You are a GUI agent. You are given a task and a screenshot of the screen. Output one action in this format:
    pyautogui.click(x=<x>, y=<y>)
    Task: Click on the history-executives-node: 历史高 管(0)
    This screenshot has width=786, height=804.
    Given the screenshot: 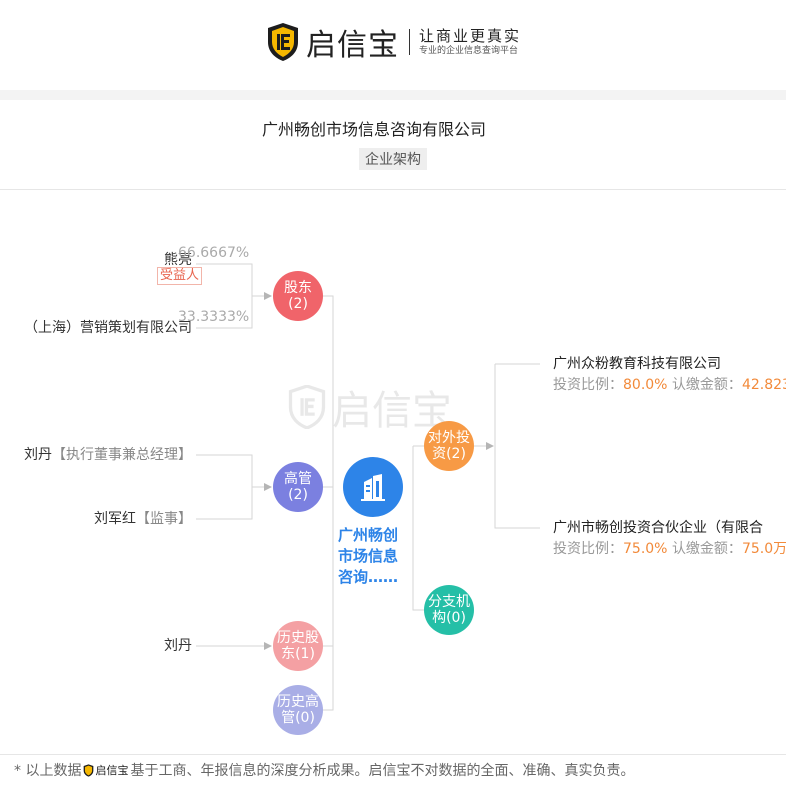 What is the action you would take?
    pyautogui.click(x=298, y=710)
    